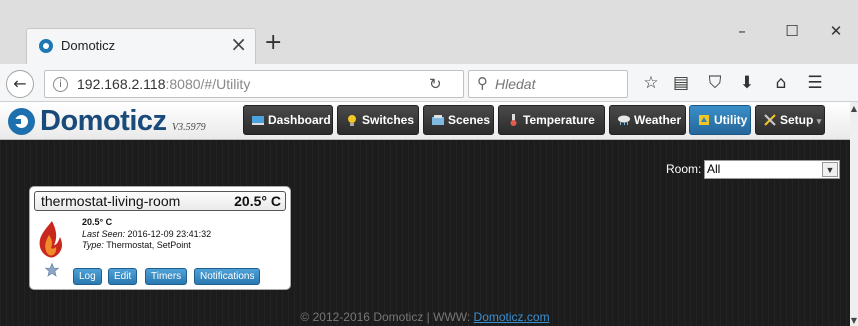 The image size is (858, 326). I want to click on last-seen-value: 2016-12-09 23:41:32, so click(169, 234).